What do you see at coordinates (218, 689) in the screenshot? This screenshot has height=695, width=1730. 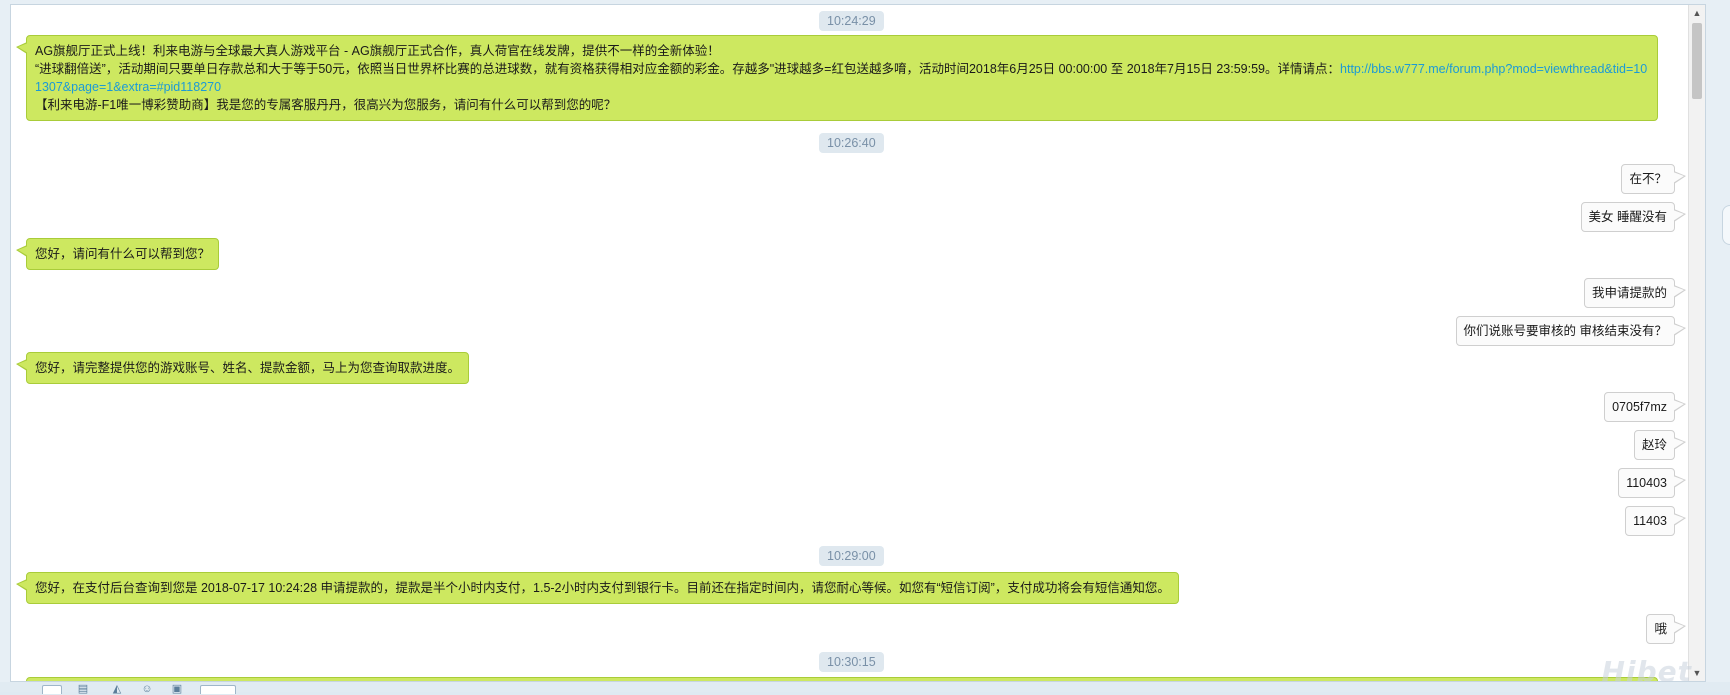 I see `send-options-button` at bounding box center [218, 689].